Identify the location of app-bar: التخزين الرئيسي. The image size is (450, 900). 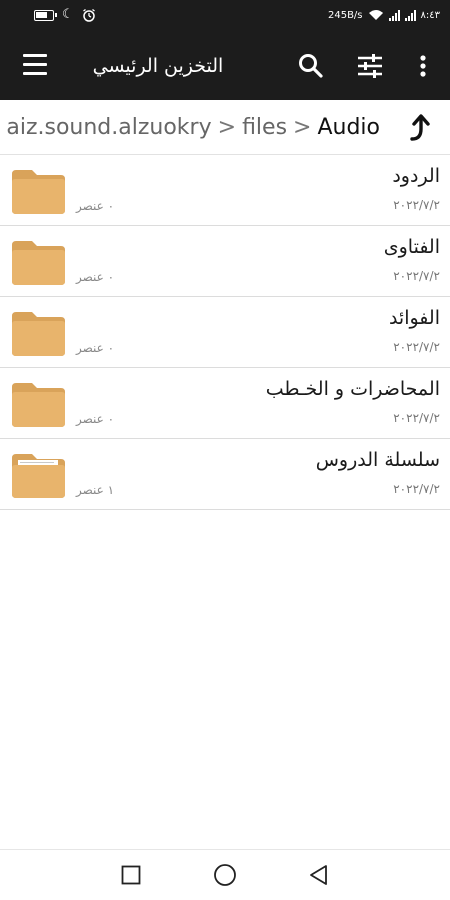
(225, 67).